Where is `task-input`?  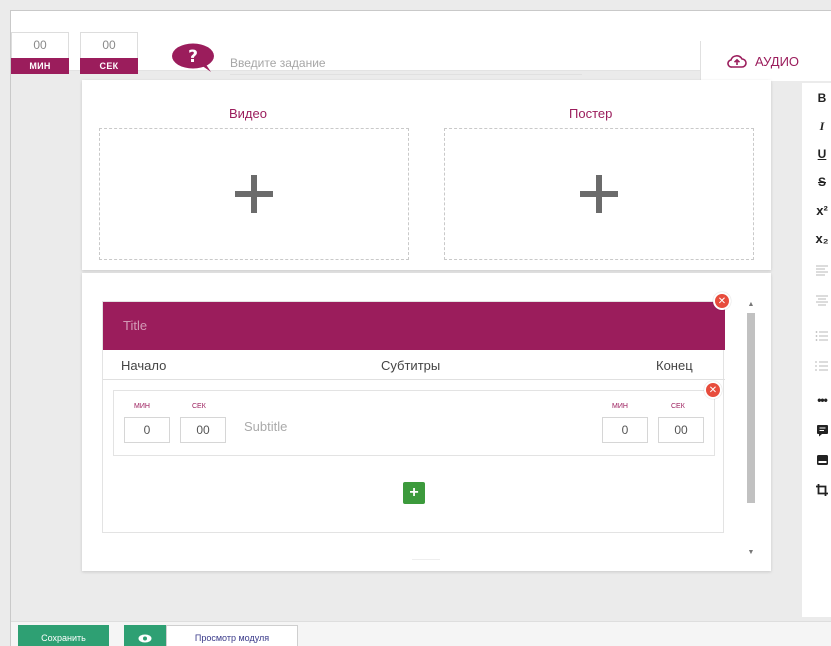 task-input is located at coordinates (406, 63).